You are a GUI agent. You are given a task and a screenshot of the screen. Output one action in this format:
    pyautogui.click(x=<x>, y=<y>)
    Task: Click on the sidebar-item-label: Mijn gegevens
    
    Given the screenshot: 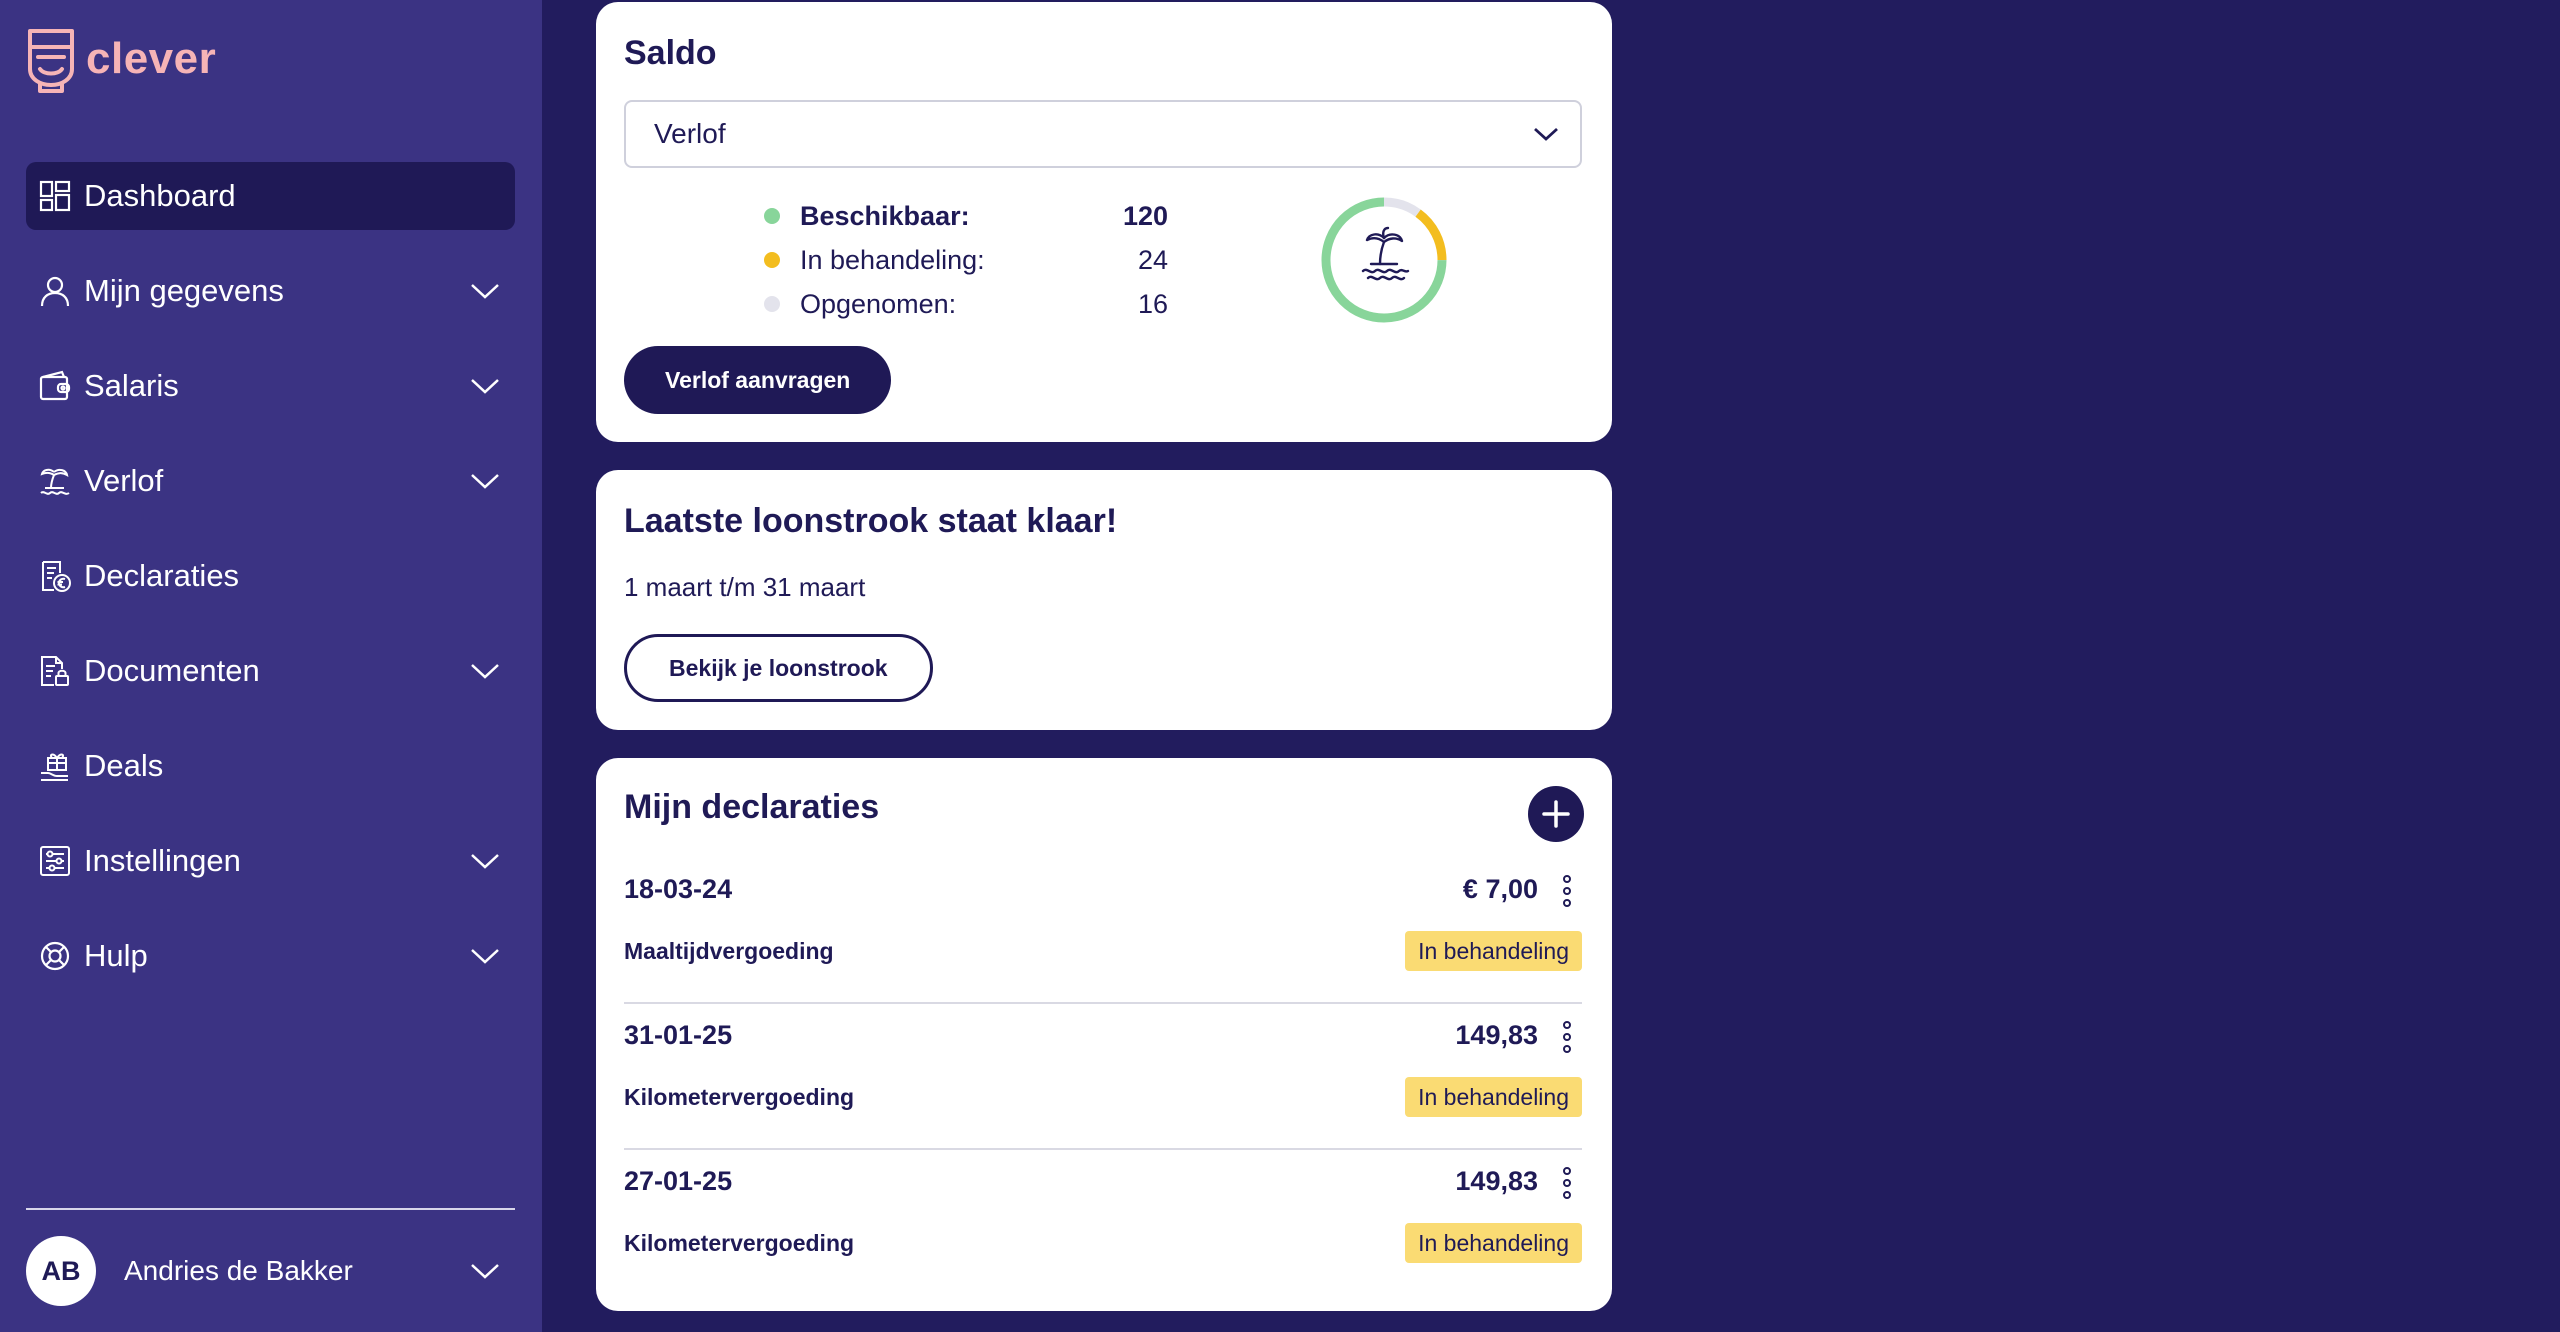 What is the action you would take?
    pyautogui.click(x=184, y=290)
    